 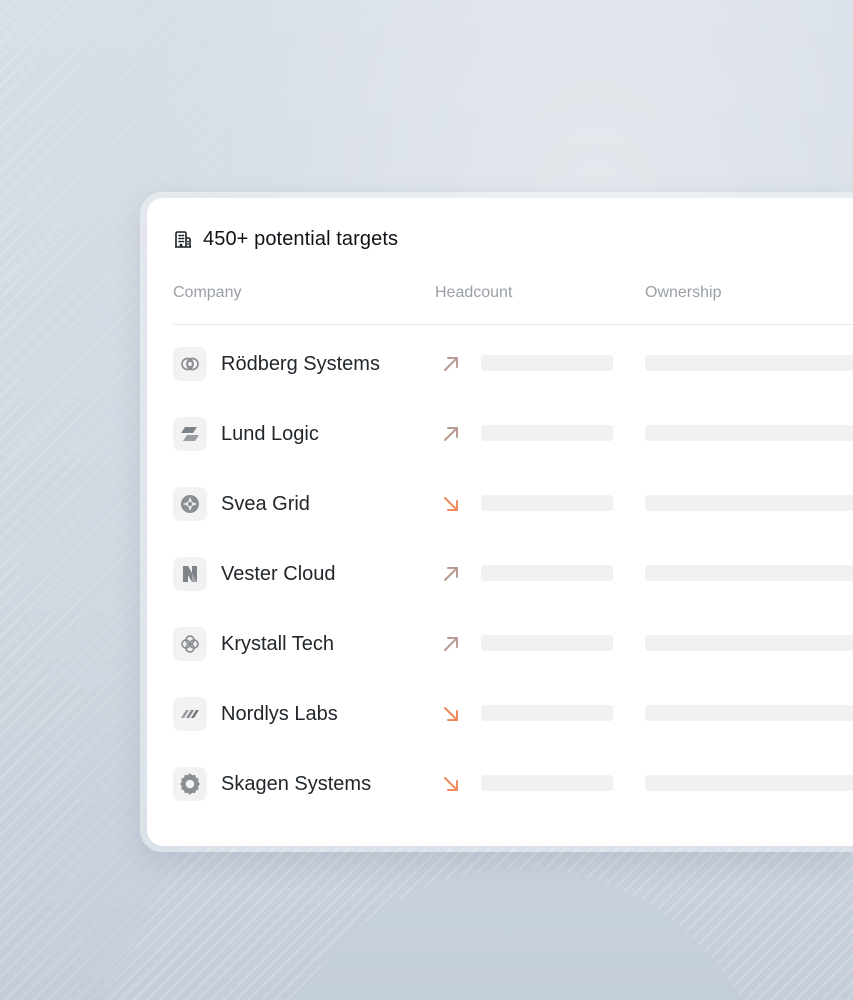 I want to click on interlocked-rings-icon, so click(x=190, y=364).